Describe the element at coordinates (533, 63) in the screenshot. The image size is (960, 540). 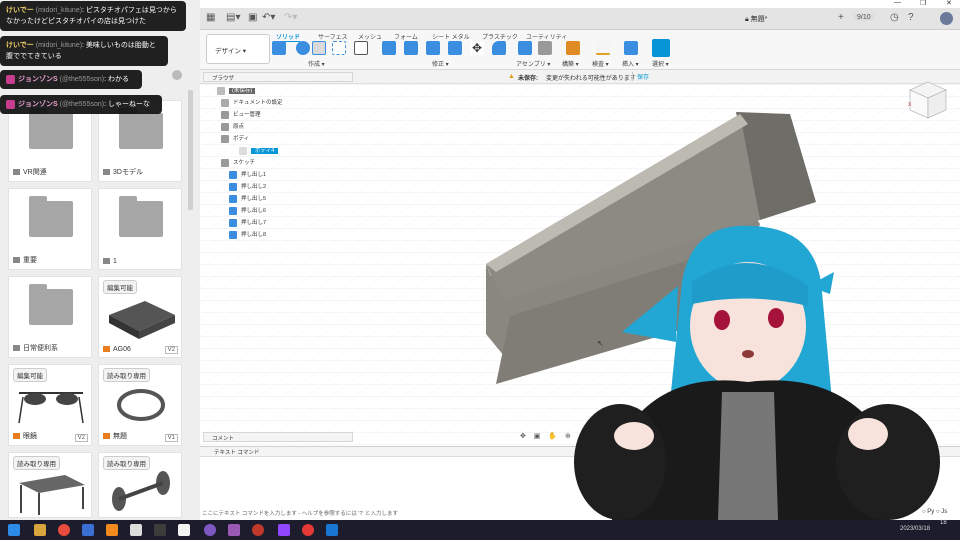
I see `assemble-menu: アセンブリ ▾` at that location.